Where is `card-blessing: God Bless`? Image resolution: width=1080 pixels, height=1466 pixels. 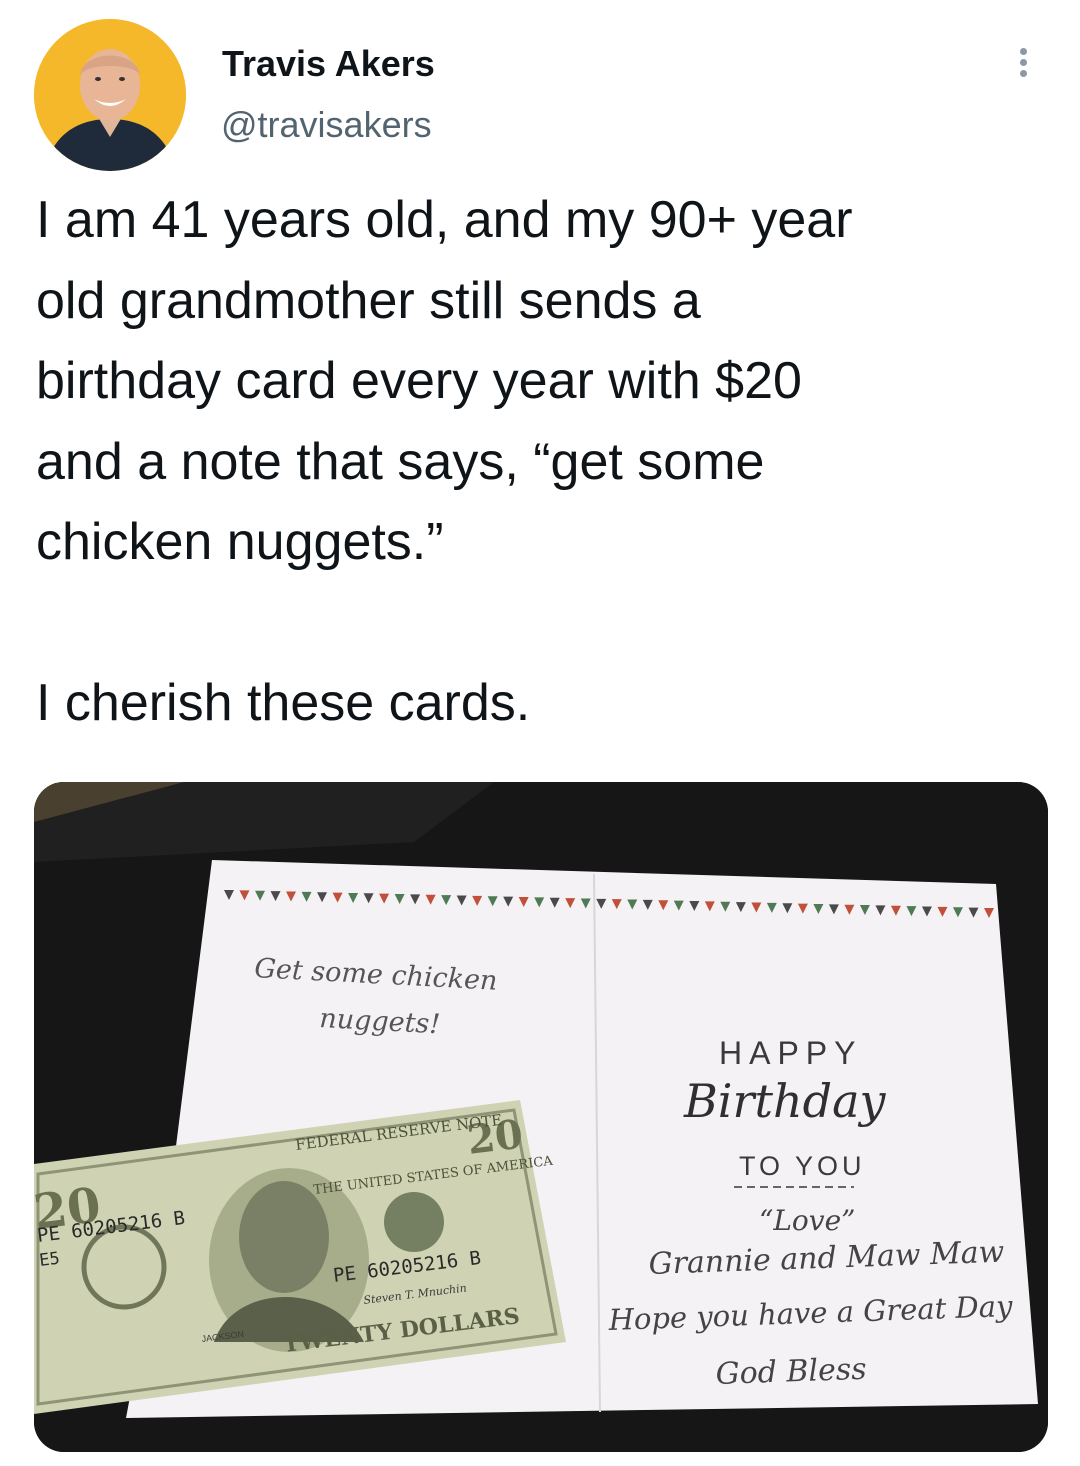
card-blessing: God Bless is located at coordinates (791, 1372).